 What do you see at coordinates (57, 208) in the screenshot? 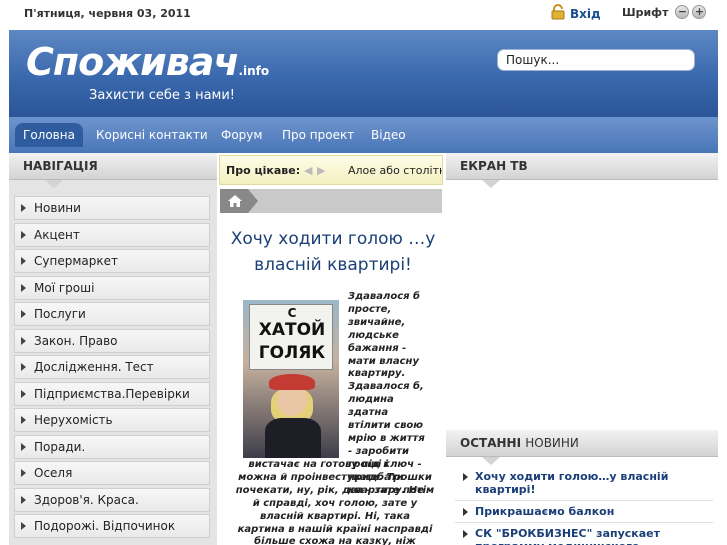
I see `sidebar-item-label: Новини` at bounding box center [57, 208].